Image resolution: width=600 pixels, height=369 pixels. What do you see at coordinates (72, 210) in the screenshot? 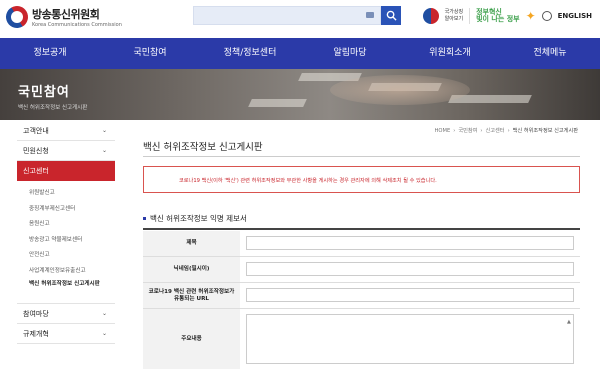
I see `submenu-item: 중징계부제신고센터` at bounding box center [72, 210].